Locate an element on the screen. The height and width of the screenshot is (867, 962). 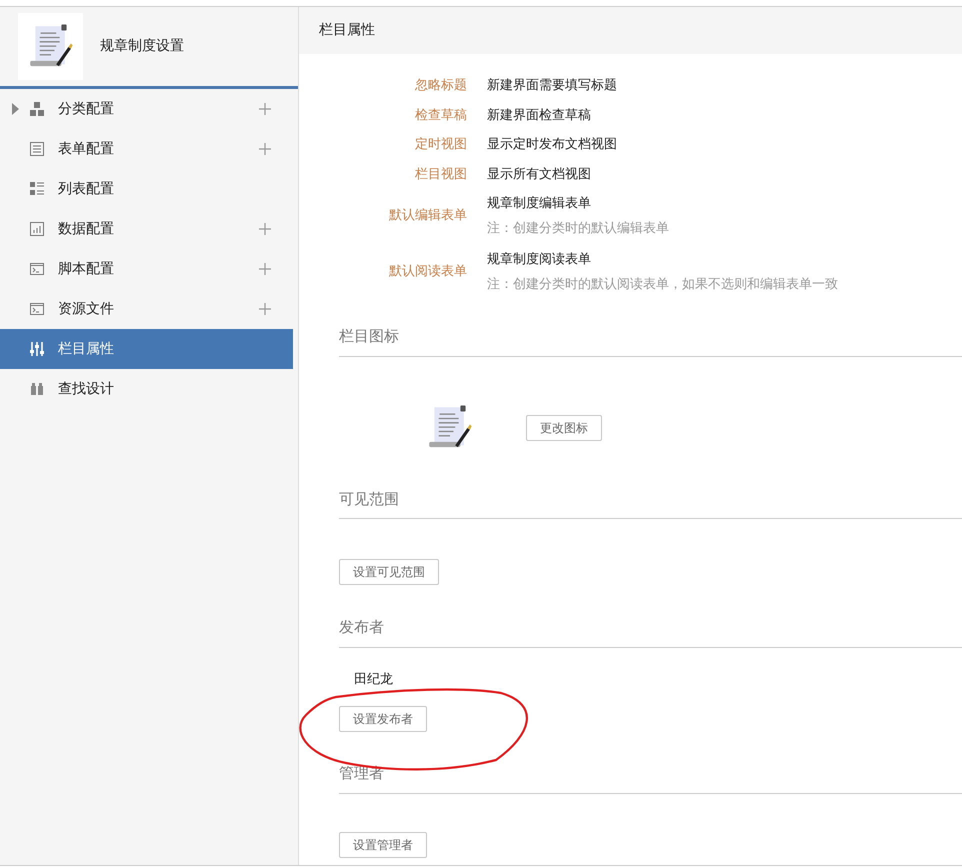
sliders-list-icon is located at coordinates (37, 149).